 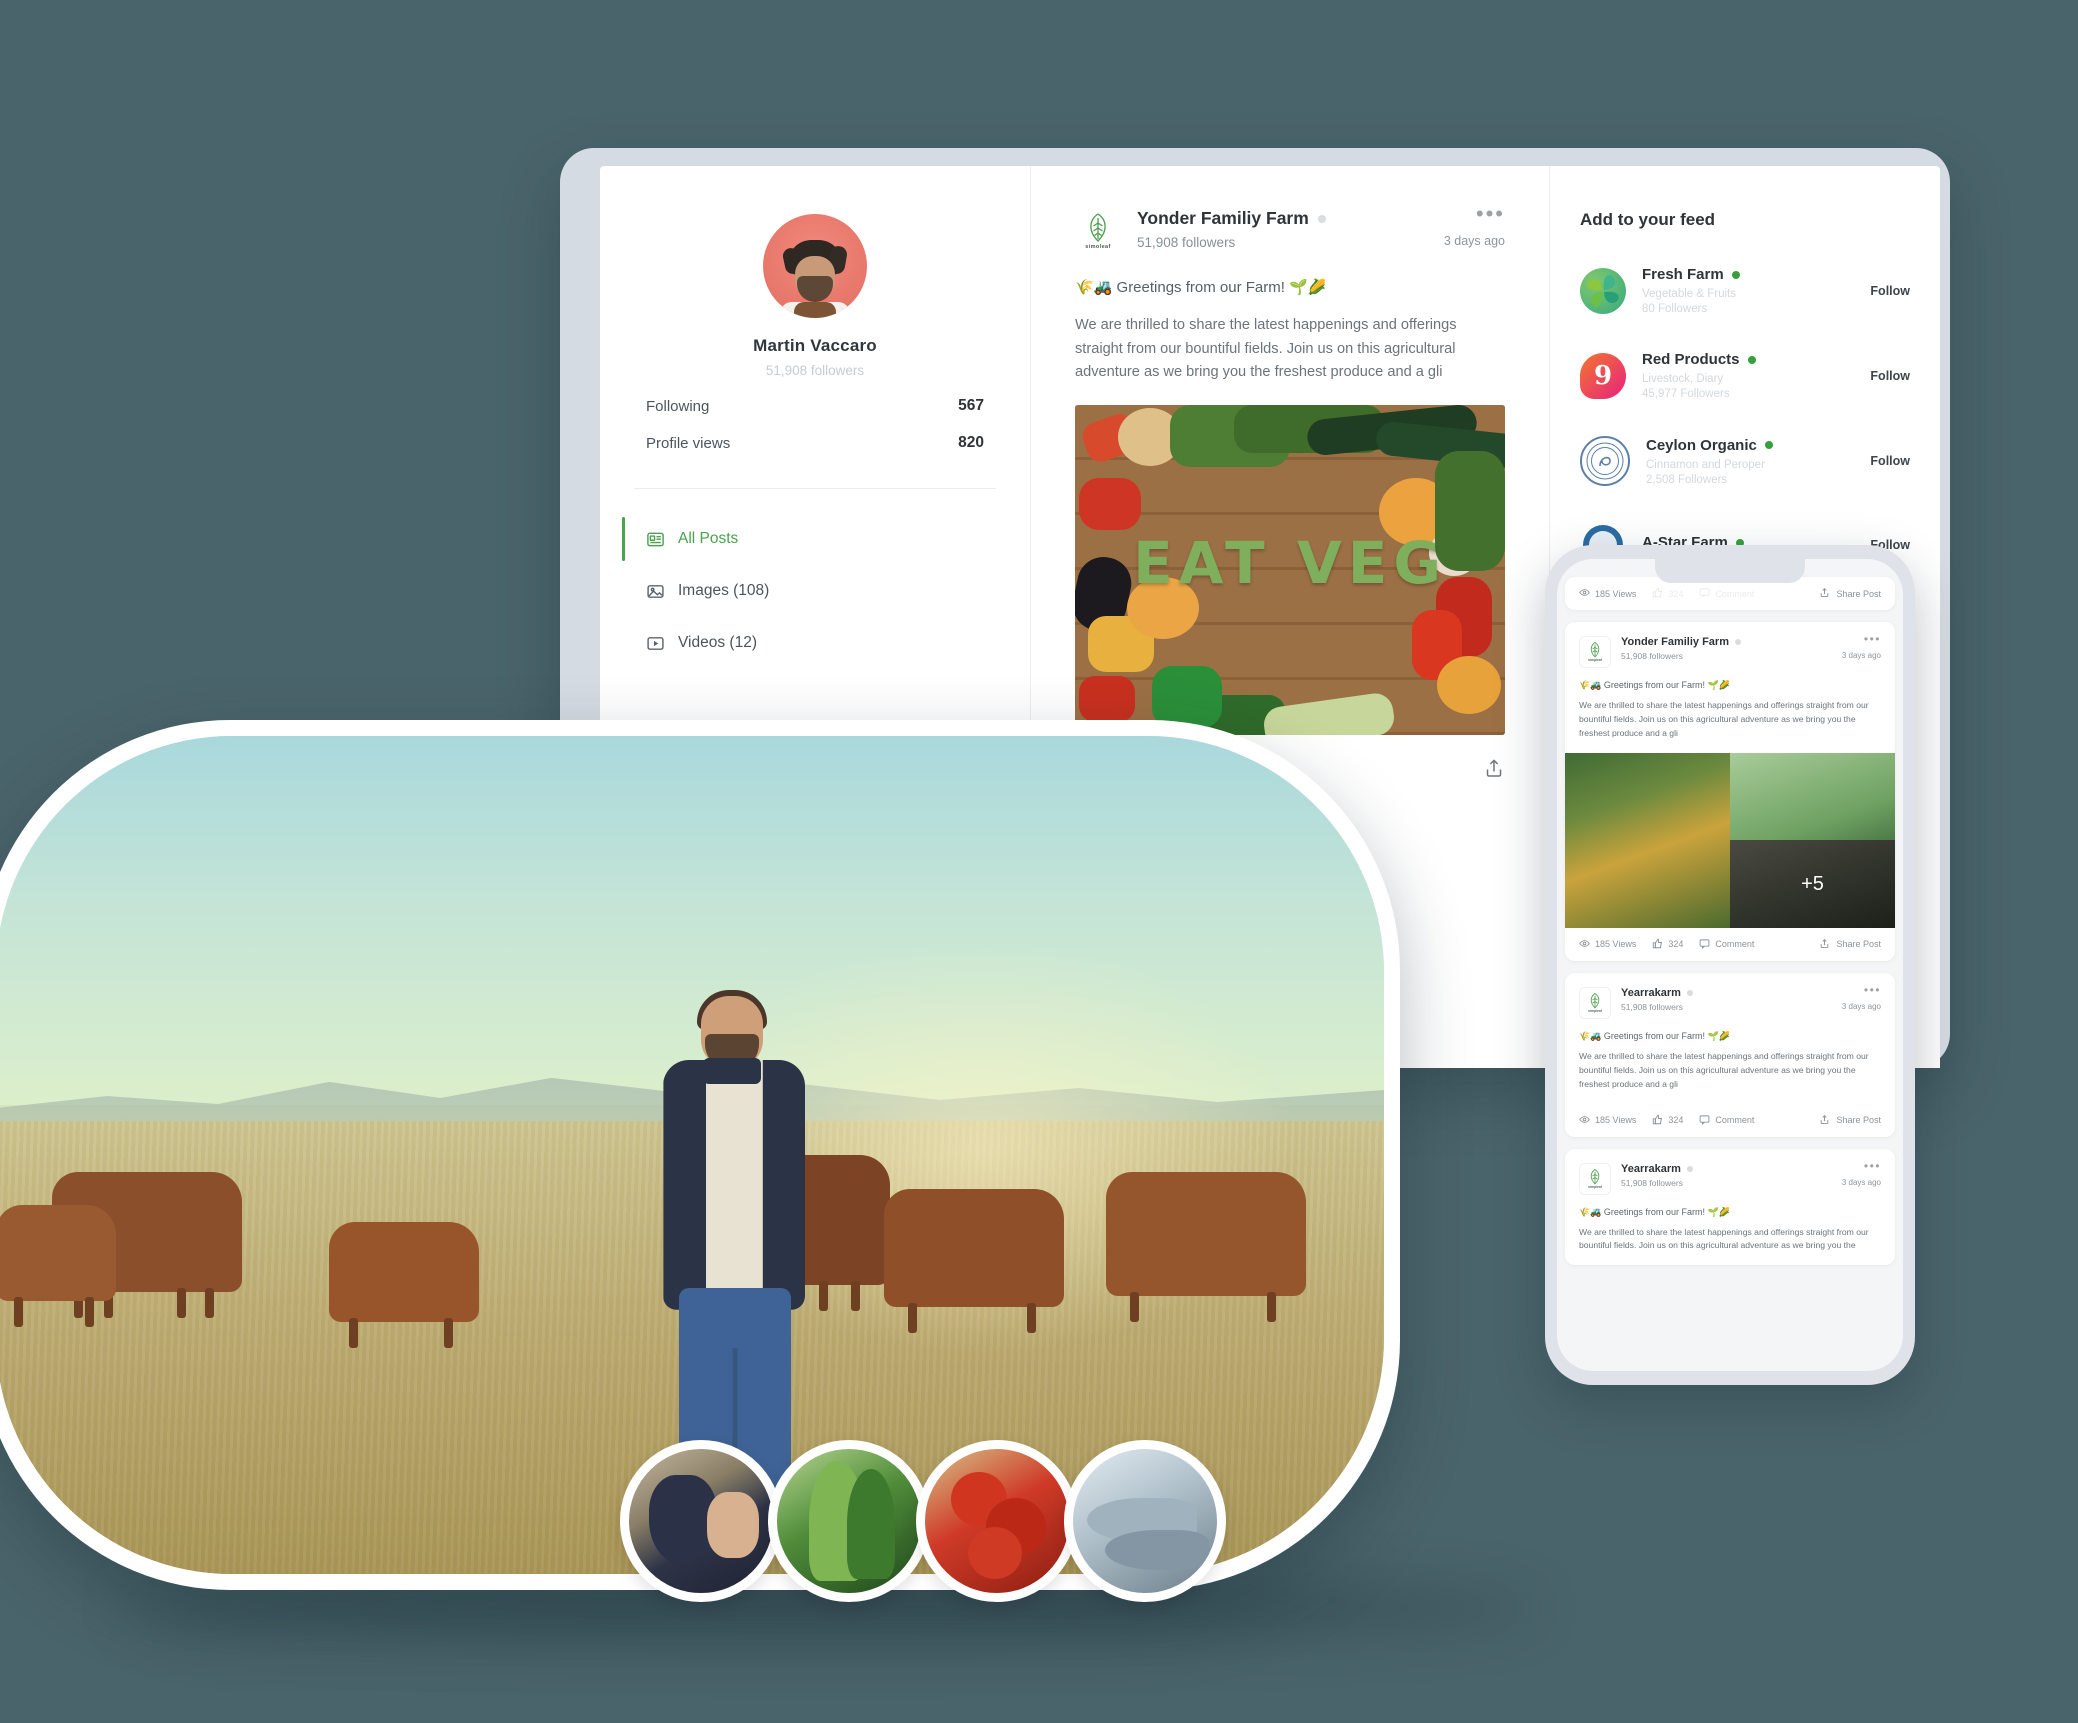 What do you see at coordinates (701, 1521) in the screenshot?
I see `story-grapes` at bounding box center [701, 1521].